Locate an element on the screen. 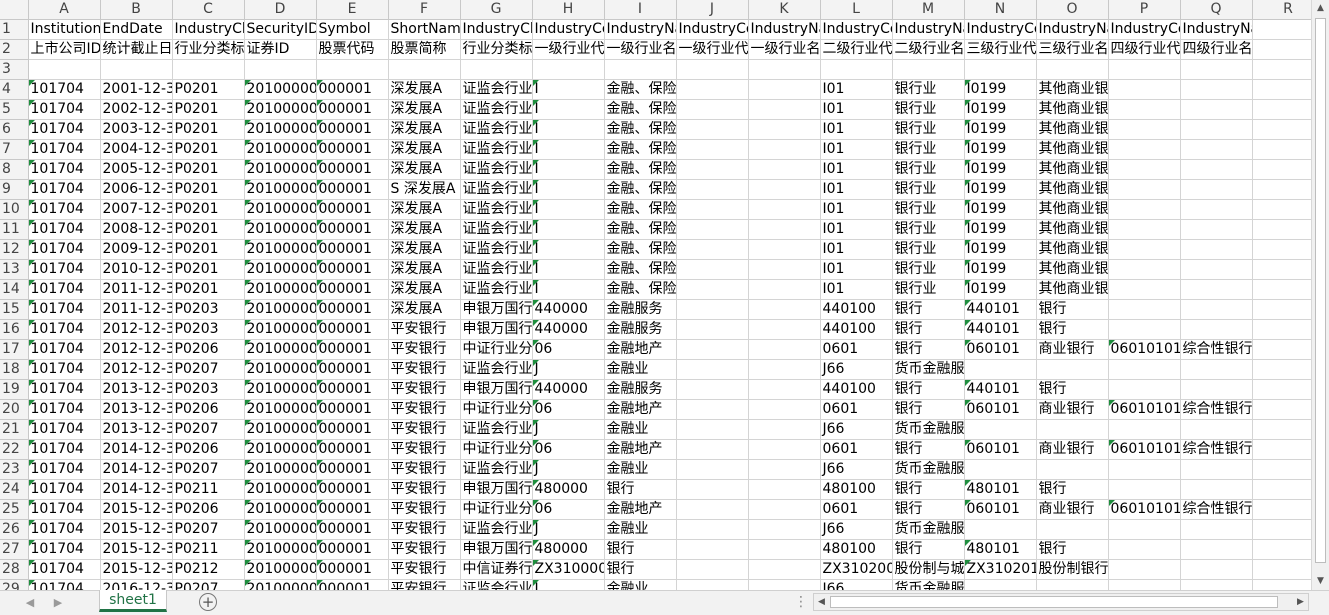 This screenshot has height=615, width=1329. cell-g16: 申银万国行业分类 is located at coordinates (496, 329).